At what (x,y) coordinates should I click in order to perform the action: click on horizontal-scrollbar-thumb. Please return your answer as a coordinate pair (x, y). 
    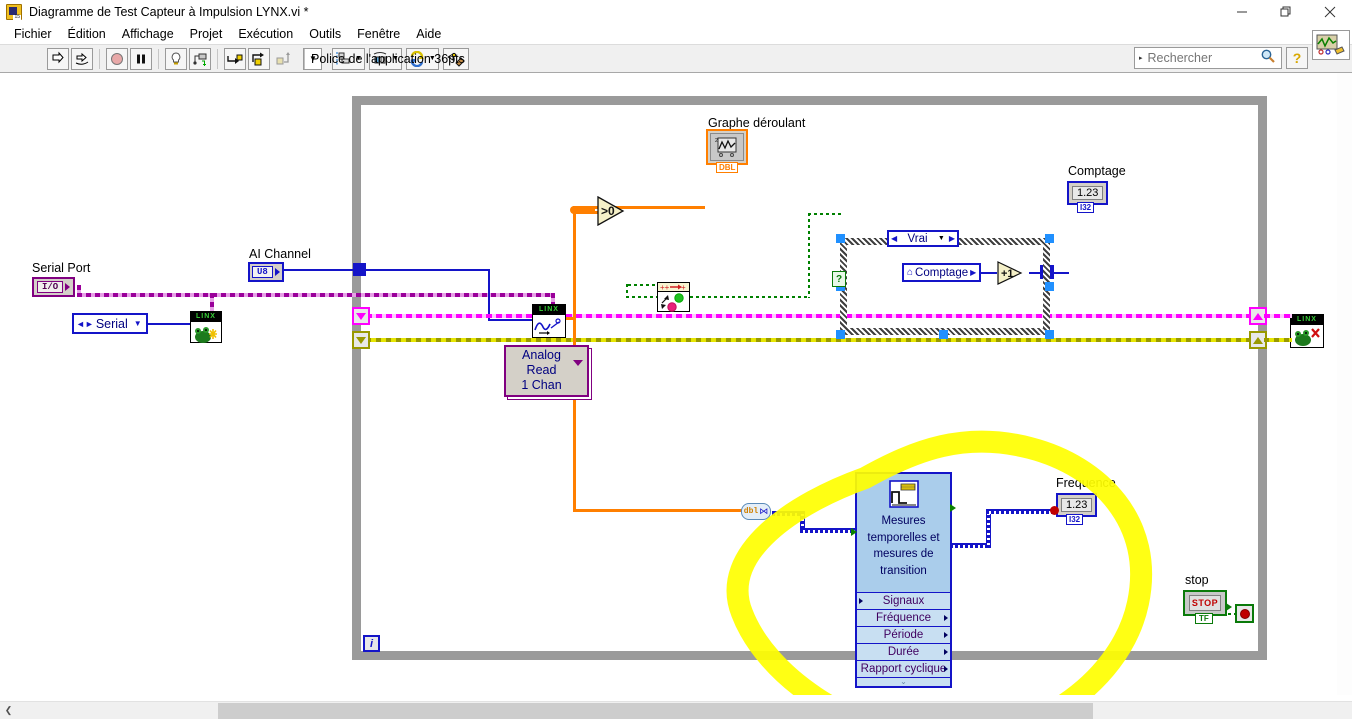
    Looking at the image, I should click on (655, 711).